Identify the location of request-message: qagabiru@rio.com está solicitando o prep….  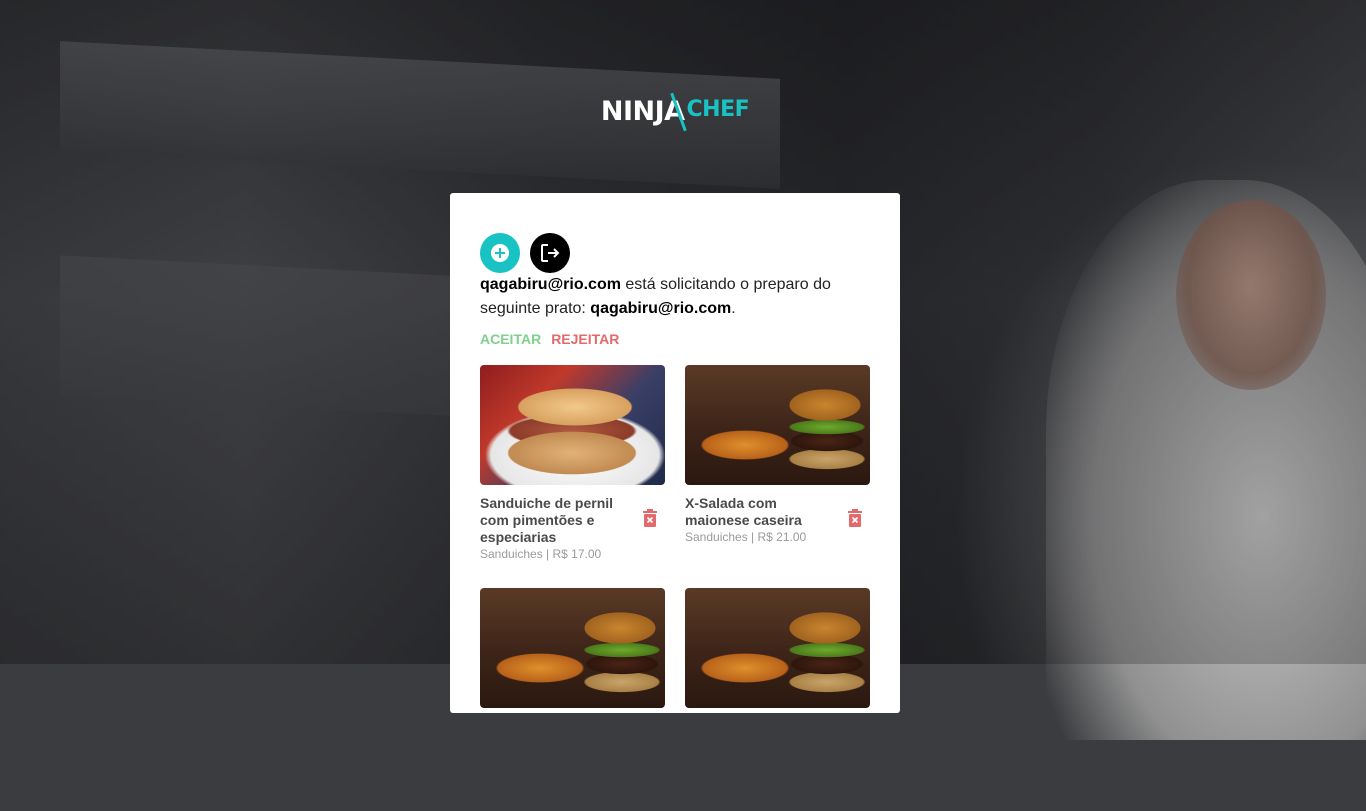
(655, 296).